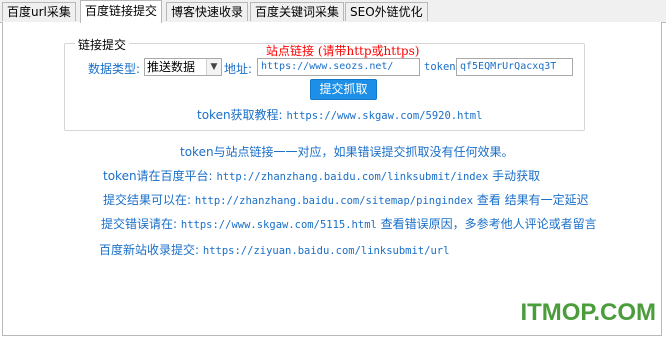  What do you see at coordinates (343, 89) in the screenshot?
I see `submit-crawl-button: 提交抓取` at bounding box center [343, 89].